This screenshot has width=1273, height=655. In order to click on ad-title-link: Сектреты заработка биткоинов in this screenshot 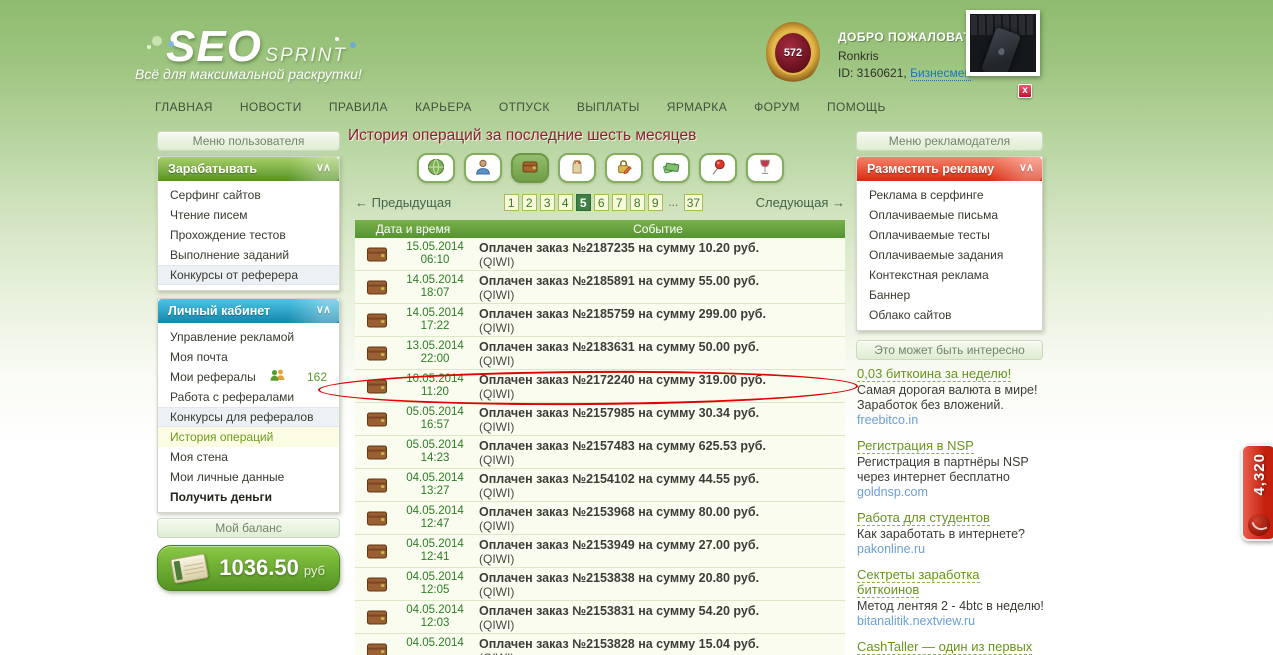, I will do `click(918, 582)`.